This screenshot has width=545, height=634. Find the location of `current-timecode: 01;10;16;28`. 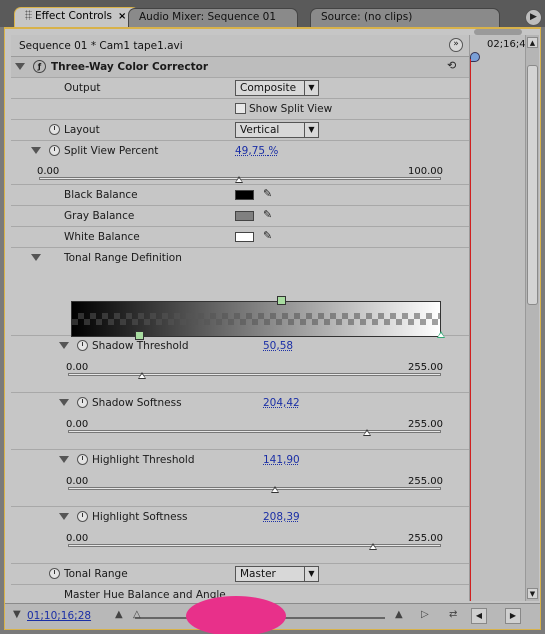

current-timecode: 01;10;16;28 is located at coordinates (59, 616).